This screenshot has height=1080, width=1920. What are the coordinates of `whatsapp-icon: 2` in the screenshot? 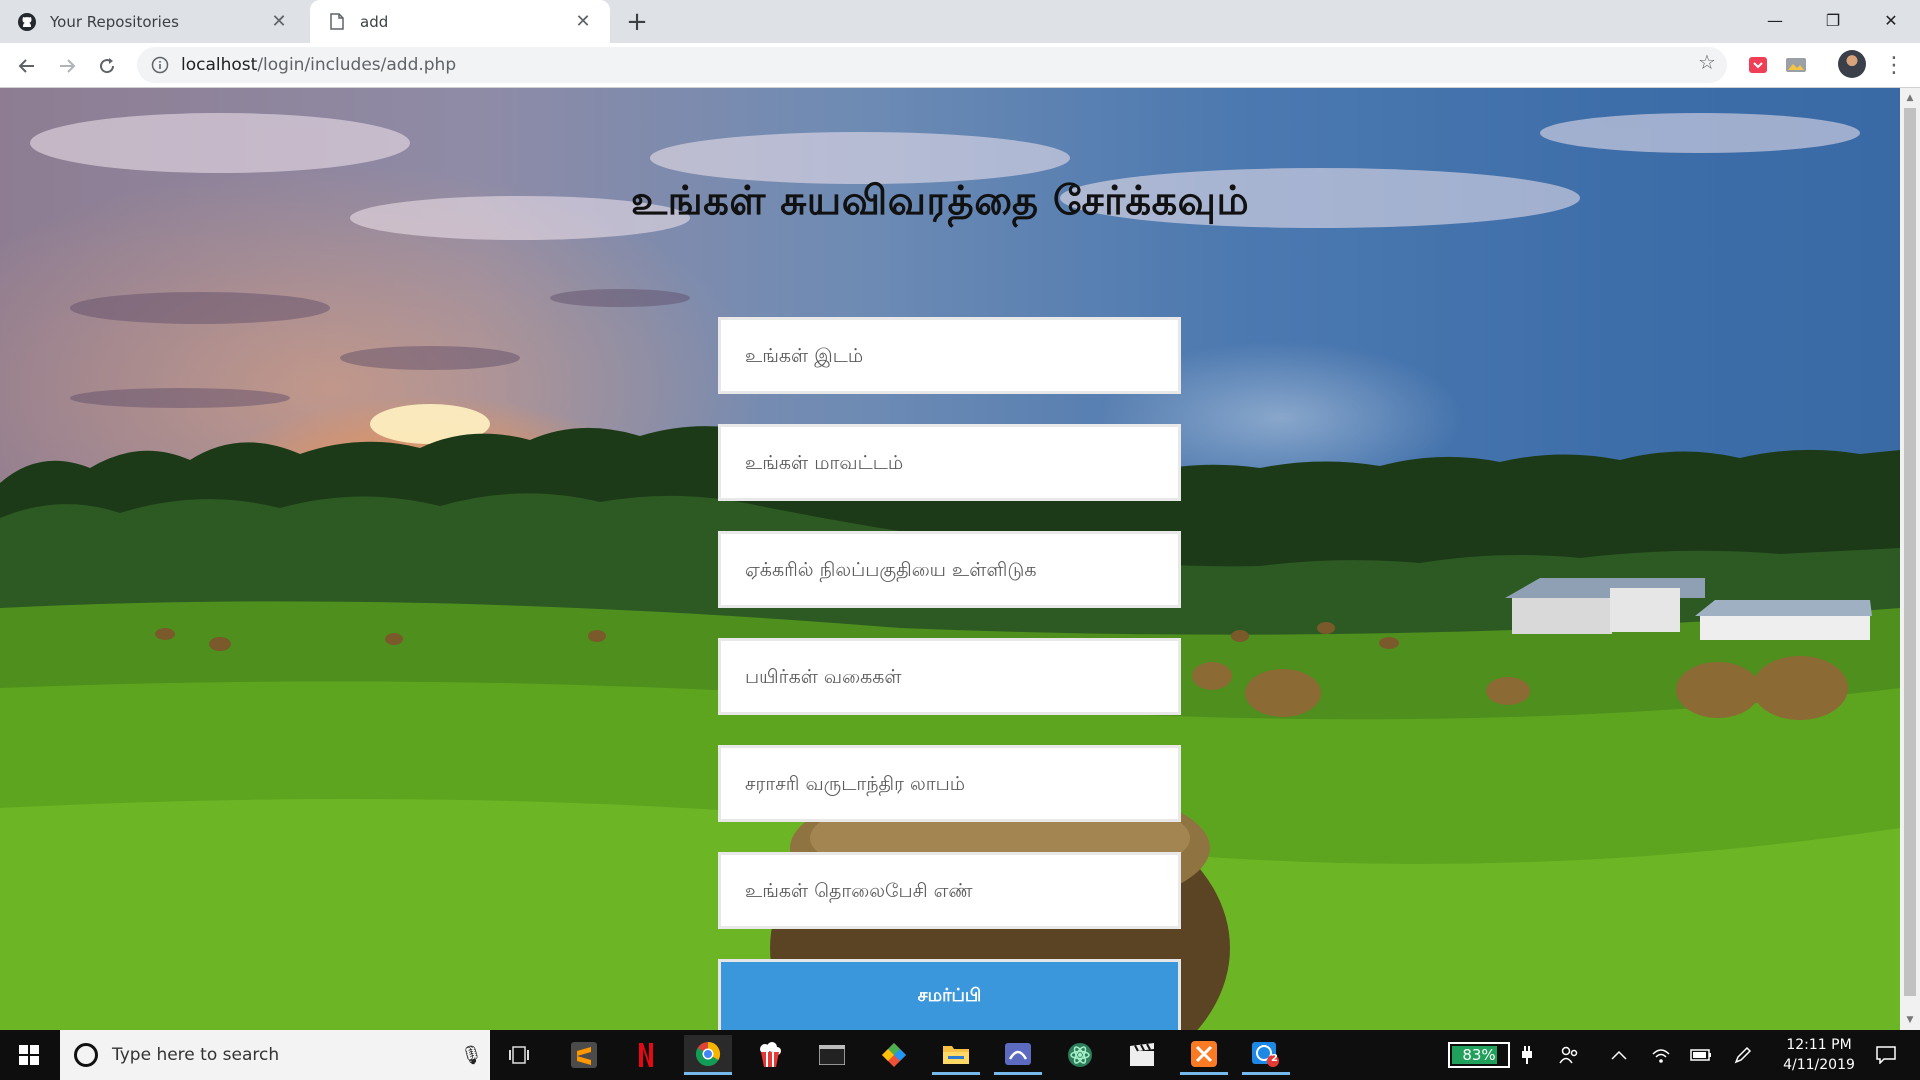 It's located at (1266, 1055).